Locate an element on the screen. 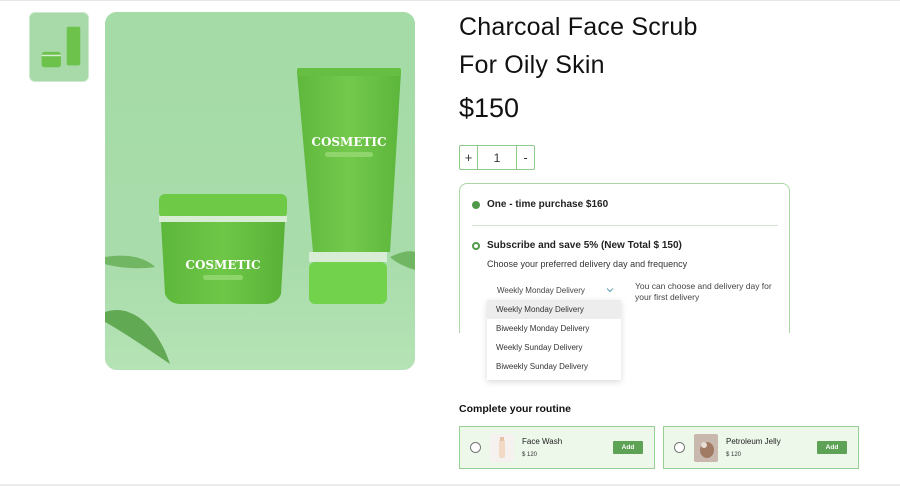  tube-brand-text: COSMETIC is located at coordinates (348, 142).